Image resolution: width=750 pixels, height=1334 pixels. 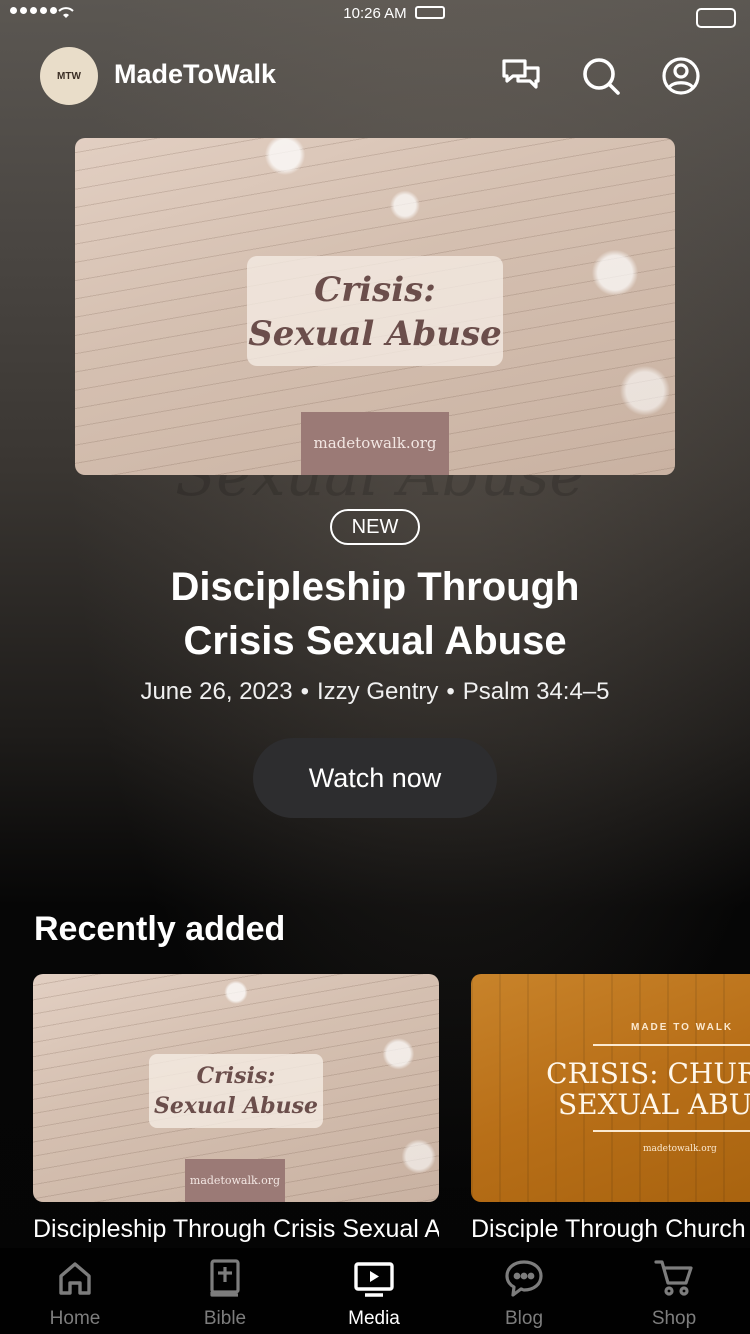 I want to click on hero-title-line2: Crisis Sexual Abuse, so click(x=375, y=641).